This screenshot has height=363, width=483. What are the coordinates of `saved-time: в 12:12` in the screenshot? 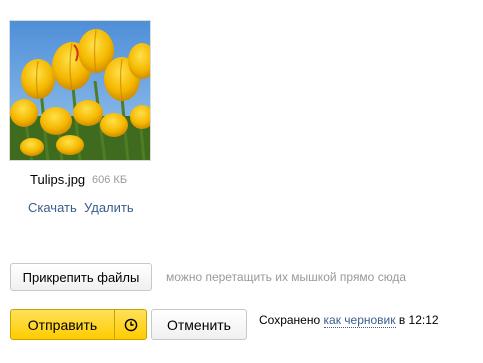 It's located at (418, 320).